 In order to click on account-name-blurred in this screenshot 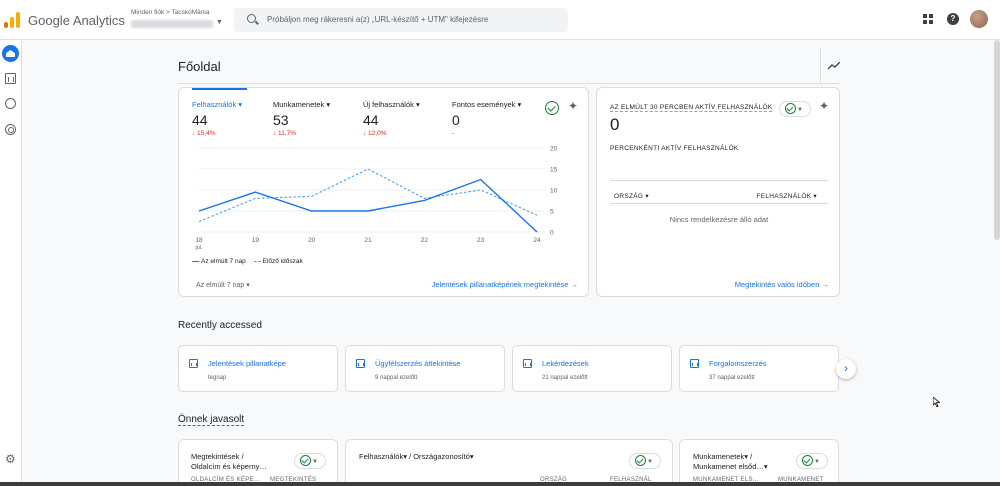, I will do `click(172, 24)`.